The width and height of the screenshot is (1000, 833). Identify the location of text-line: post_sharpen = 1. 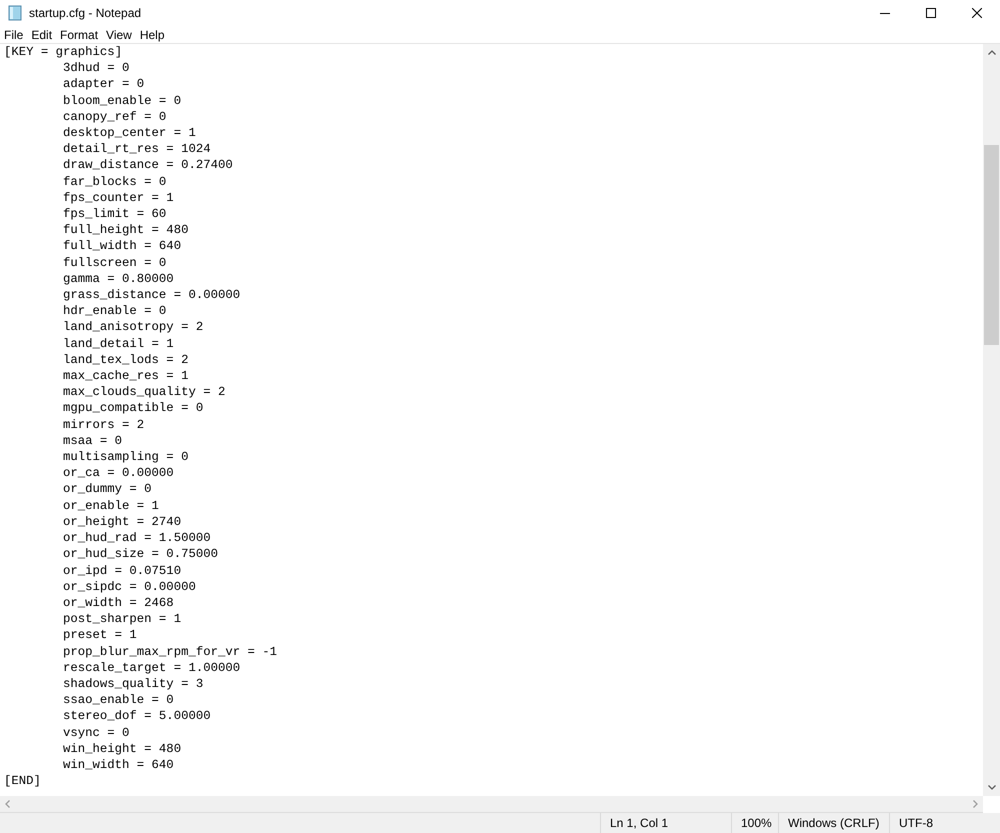
(122, 619).